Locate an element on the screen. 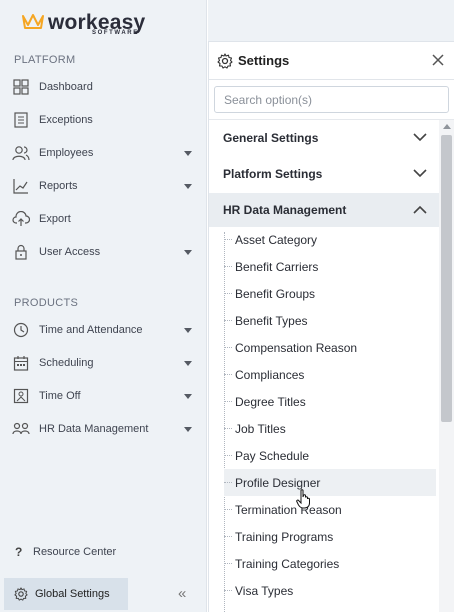 This screenshot has height=612, width=454. hr-item-compliances: Compliances is located at coordinates (330, 374).